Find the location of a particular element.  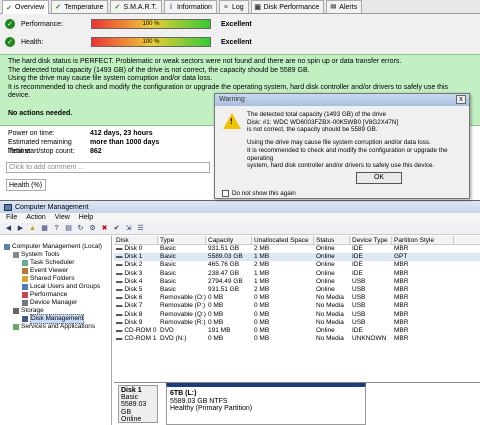

table-row: ▬ Disk 4 Basic 2794.49 GB 1 MB Online USB MBR is located at coordinates (297, 282).